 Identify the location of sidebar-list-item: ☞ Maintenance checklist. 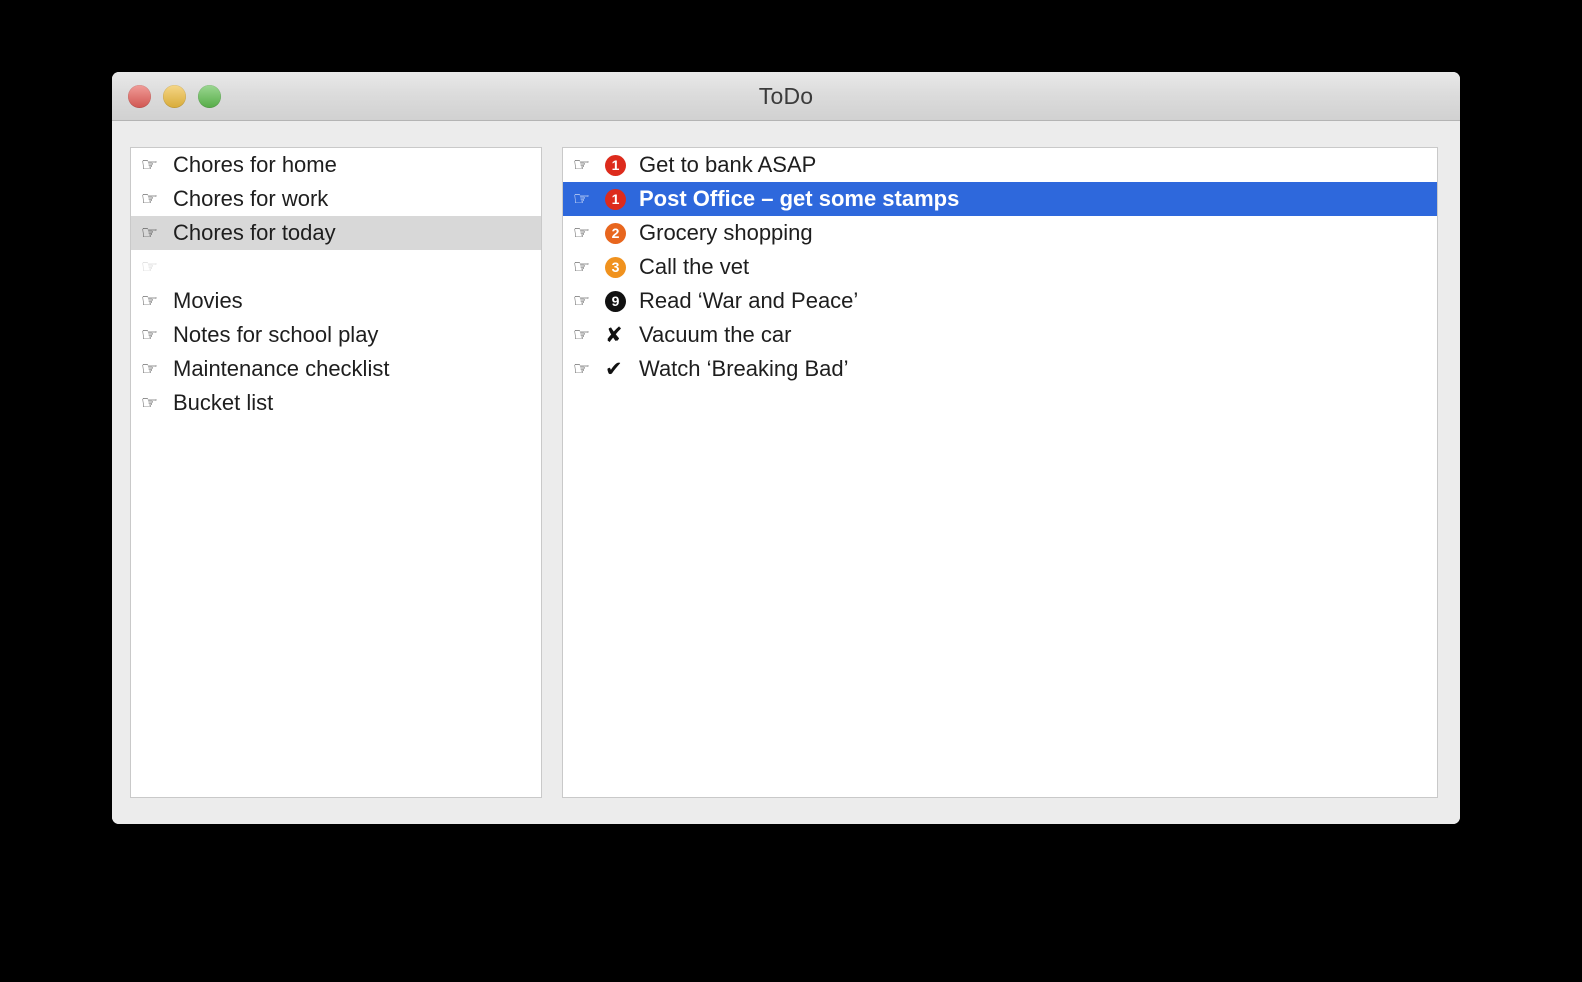
(336, 369).